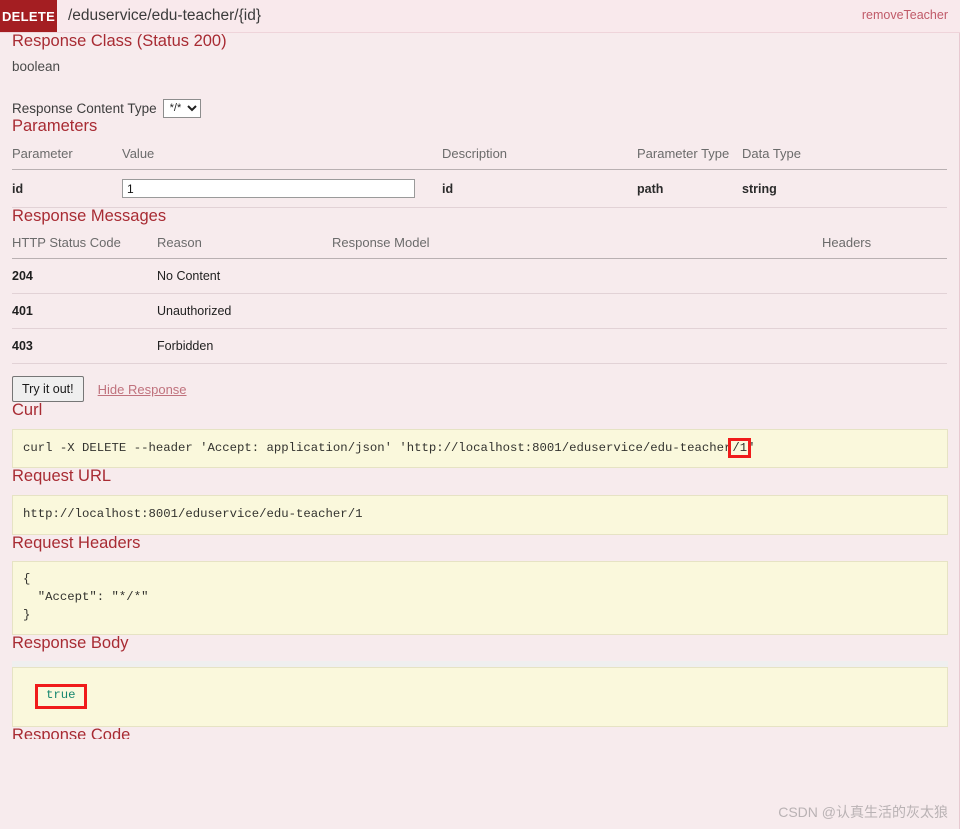 The height and width of the screenshot is (829, 960). I want to click on request-url-title: Request URL, so click(62, 476).